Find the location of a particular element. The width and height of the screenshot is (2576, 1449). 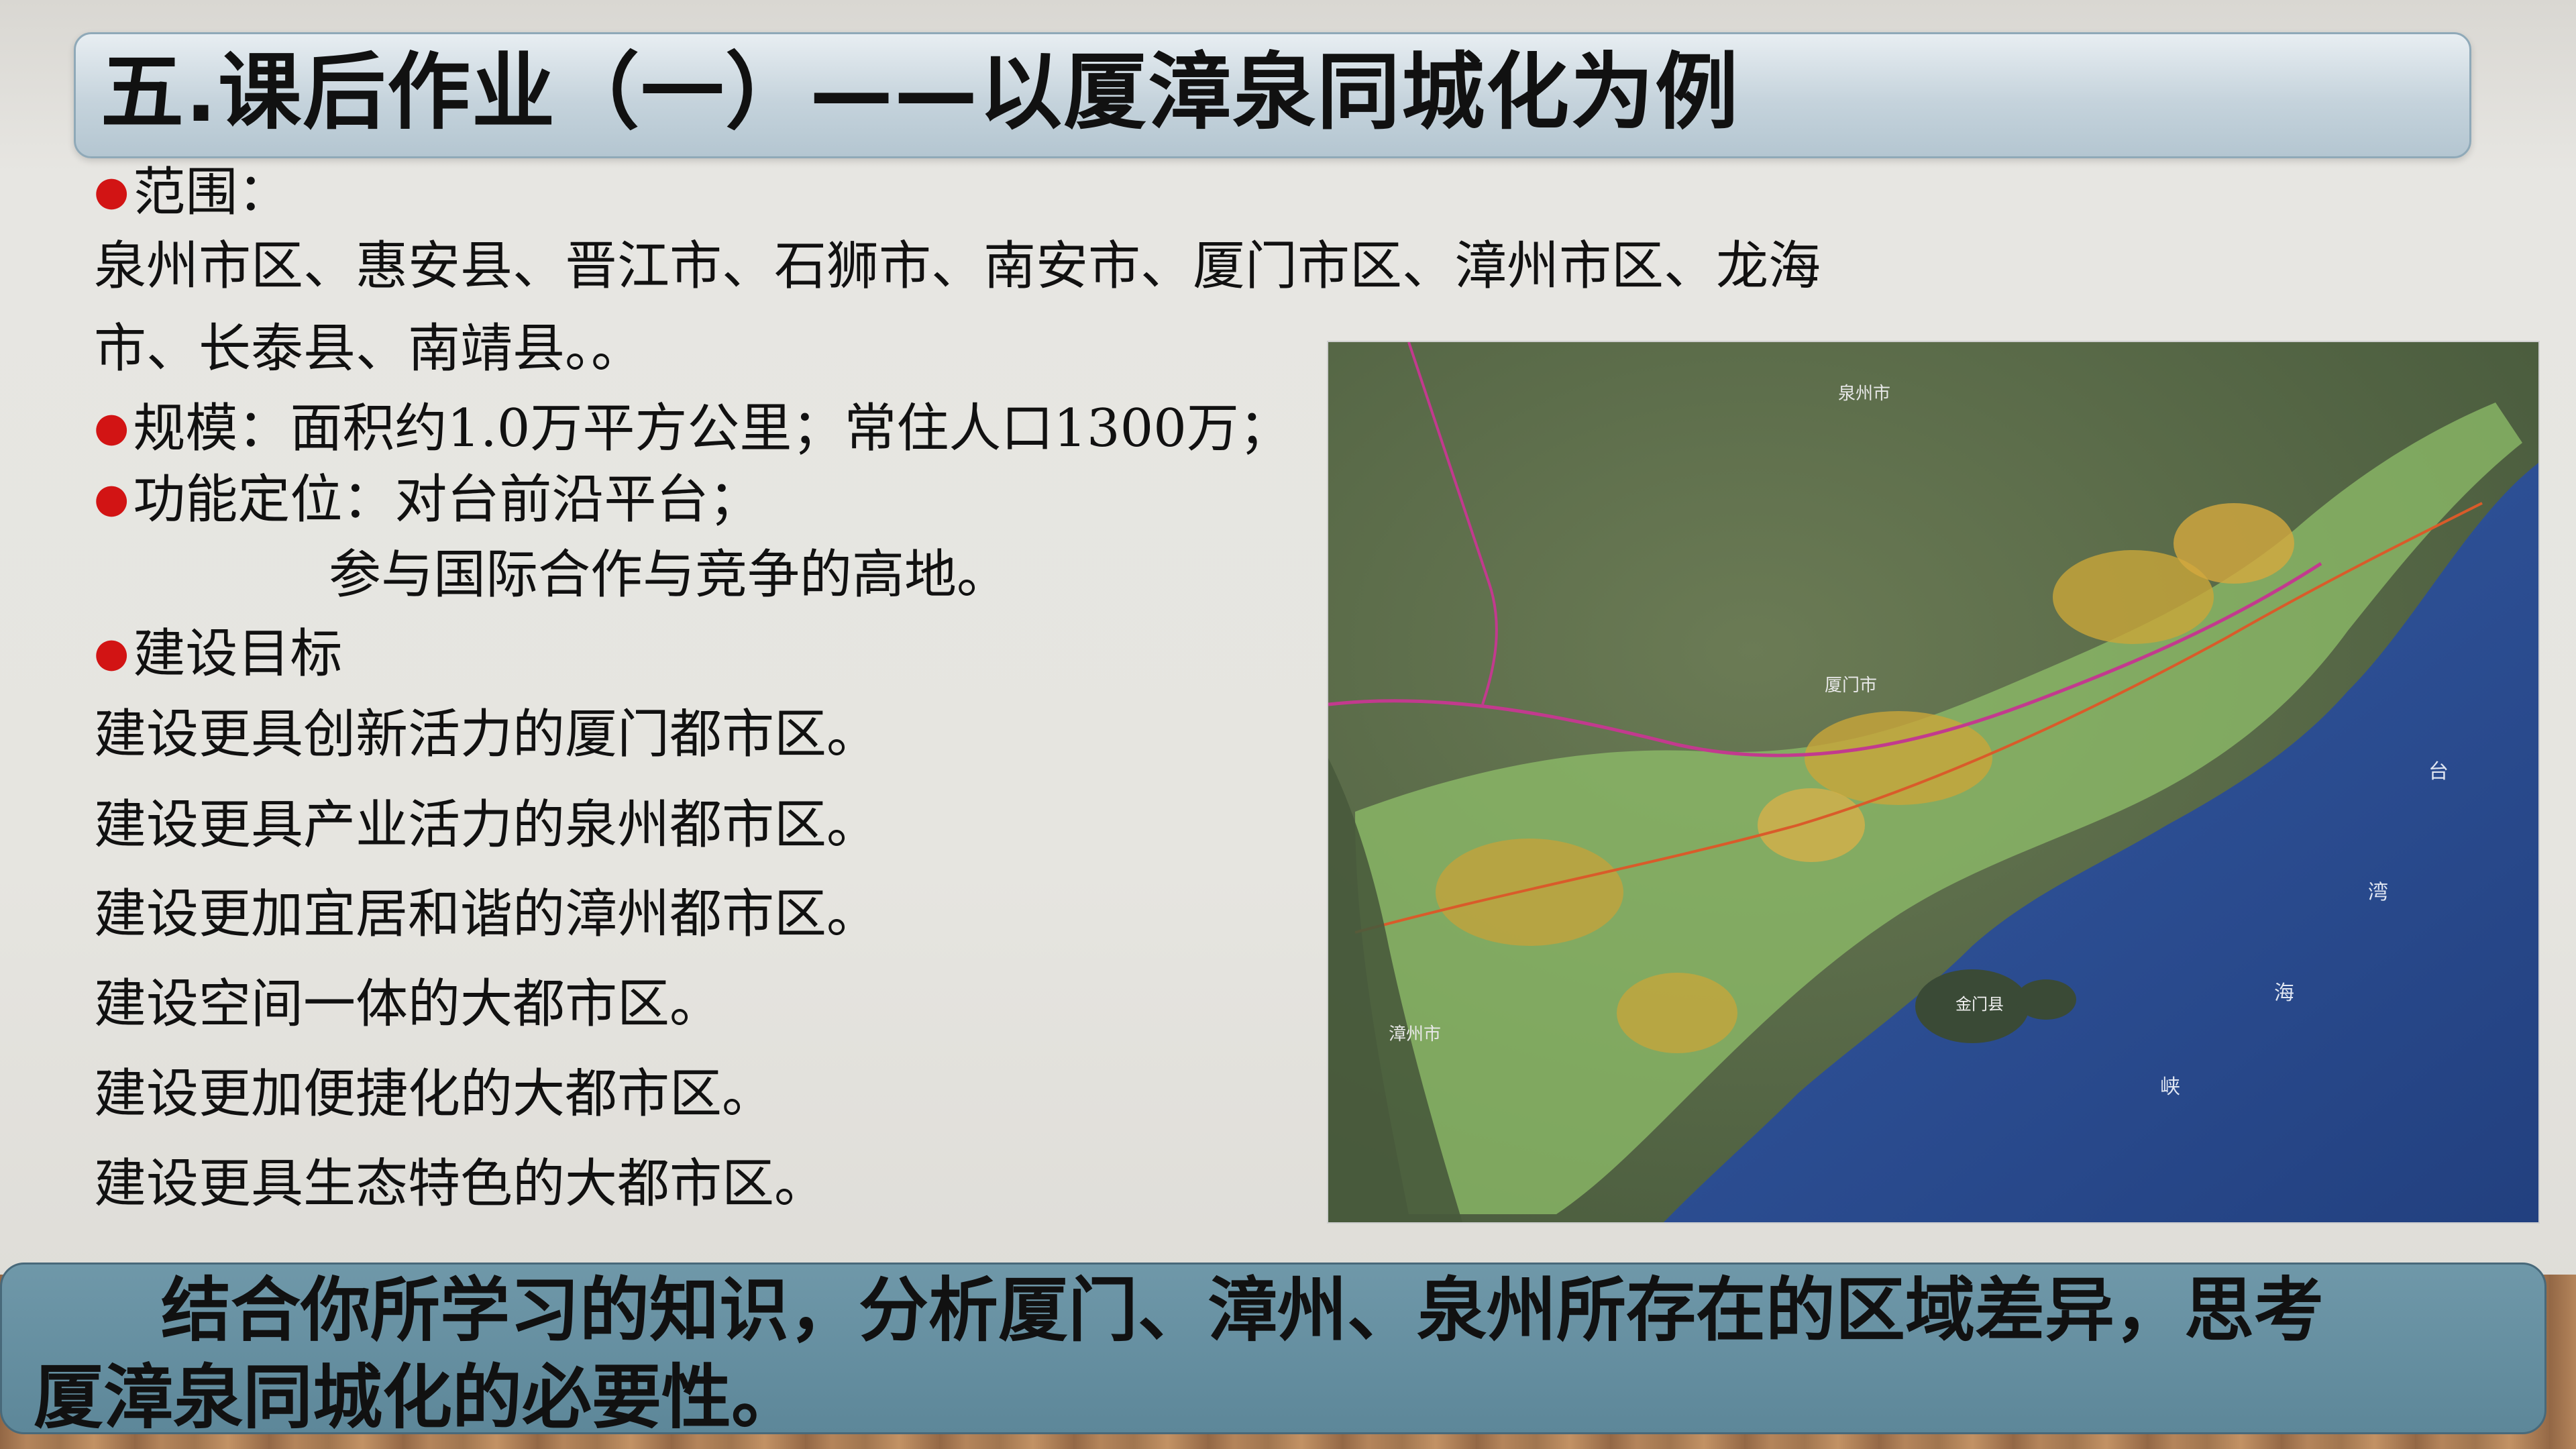

scope-line-2: 市、长泰县、南靖县。。 is located at coordinates (369, 349).